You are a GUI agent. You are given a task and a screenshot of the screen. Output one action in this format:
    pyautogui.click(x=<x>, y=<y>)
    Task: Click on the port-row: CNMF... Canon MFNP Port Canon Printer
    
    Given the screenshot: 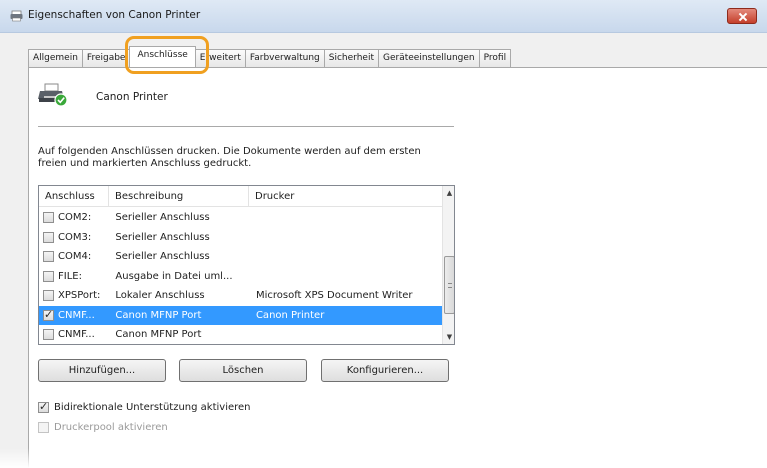 What is the action you would take?
    pyautogui.click(x=240, y=315)
    